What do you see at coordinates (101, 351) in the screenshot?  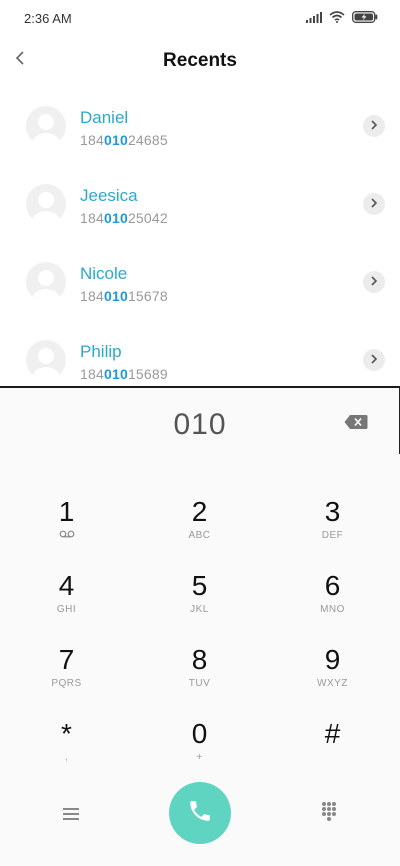 I see `contact-name: Philip` at bounding box center [101, 351].